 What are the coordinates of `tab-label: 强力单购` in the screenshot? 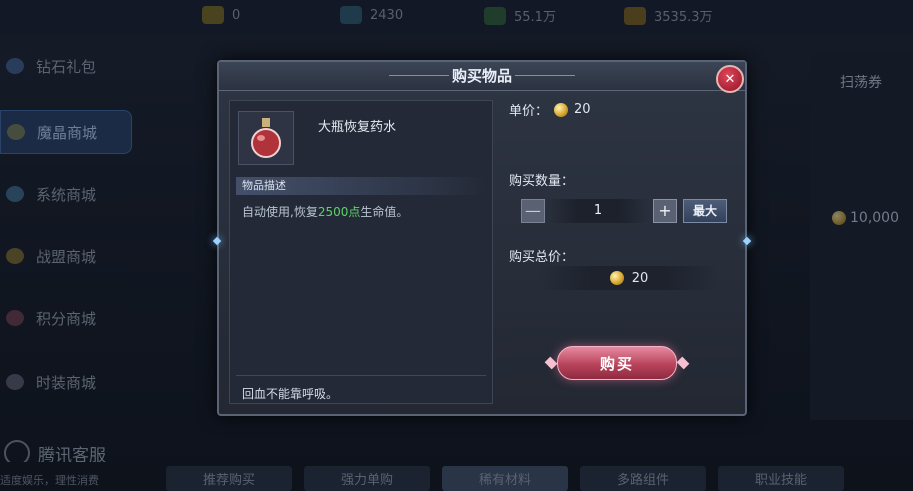 It's located at (366, 480).